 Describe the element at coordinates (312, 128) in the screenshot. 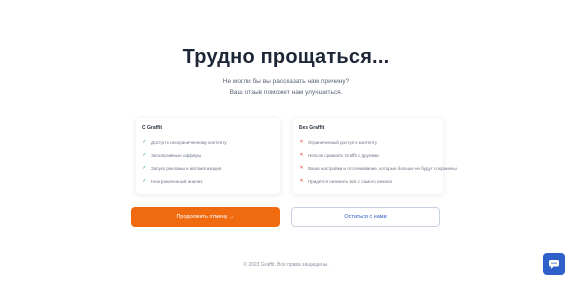

I see `losses-heading: Без Graffit` at that location.